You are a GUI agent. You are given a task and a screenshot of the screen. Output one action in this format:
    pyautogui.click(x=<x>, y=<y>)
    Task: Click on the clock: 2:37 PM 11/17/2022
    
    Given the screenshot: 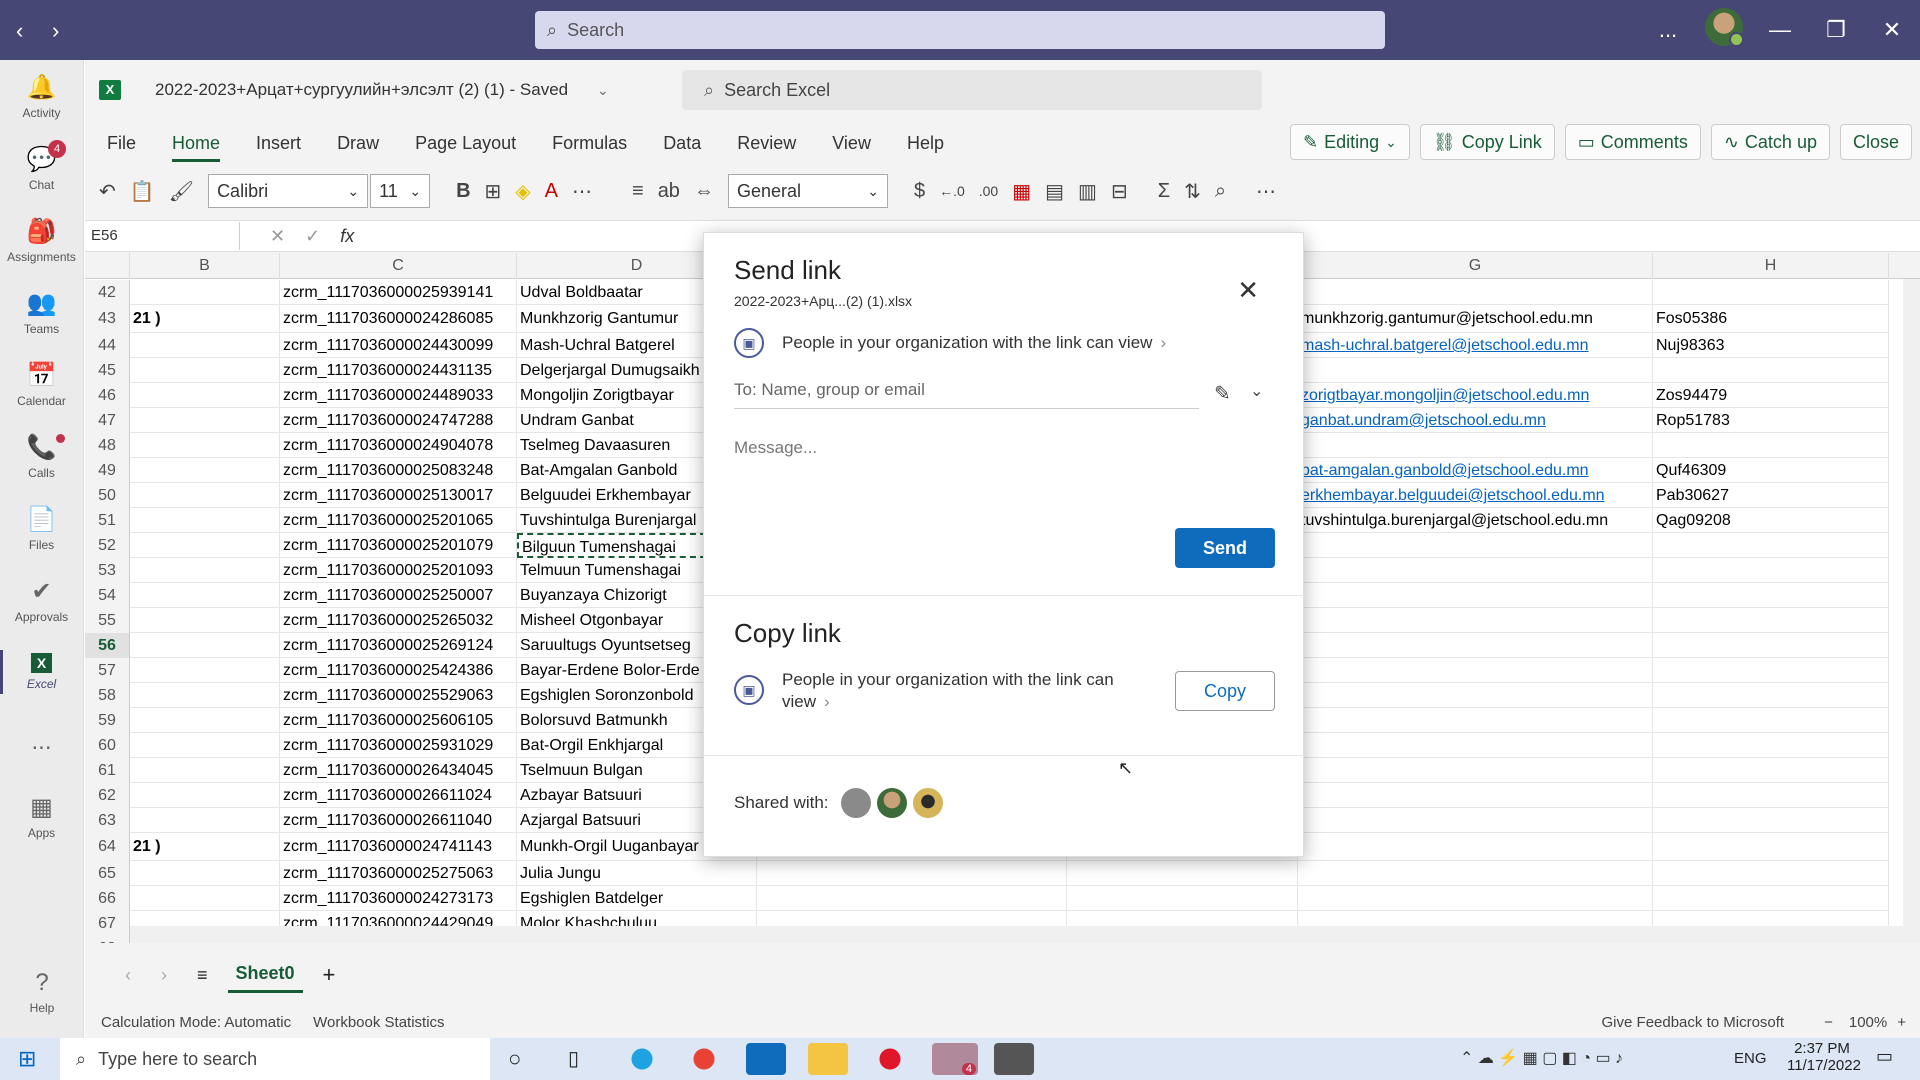 What is the action you would take?
    pyautogui.click(x=1824, y=1057)
    